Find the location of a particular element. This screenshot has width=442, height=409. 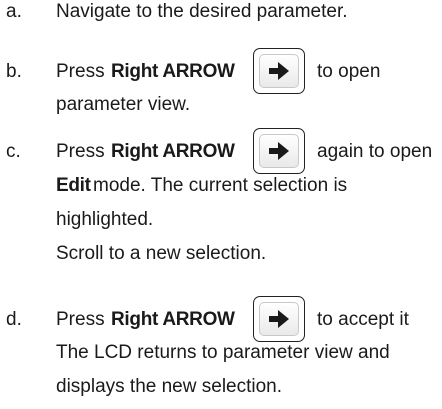

step-c-press: Press is located at coordinates (80, 151).